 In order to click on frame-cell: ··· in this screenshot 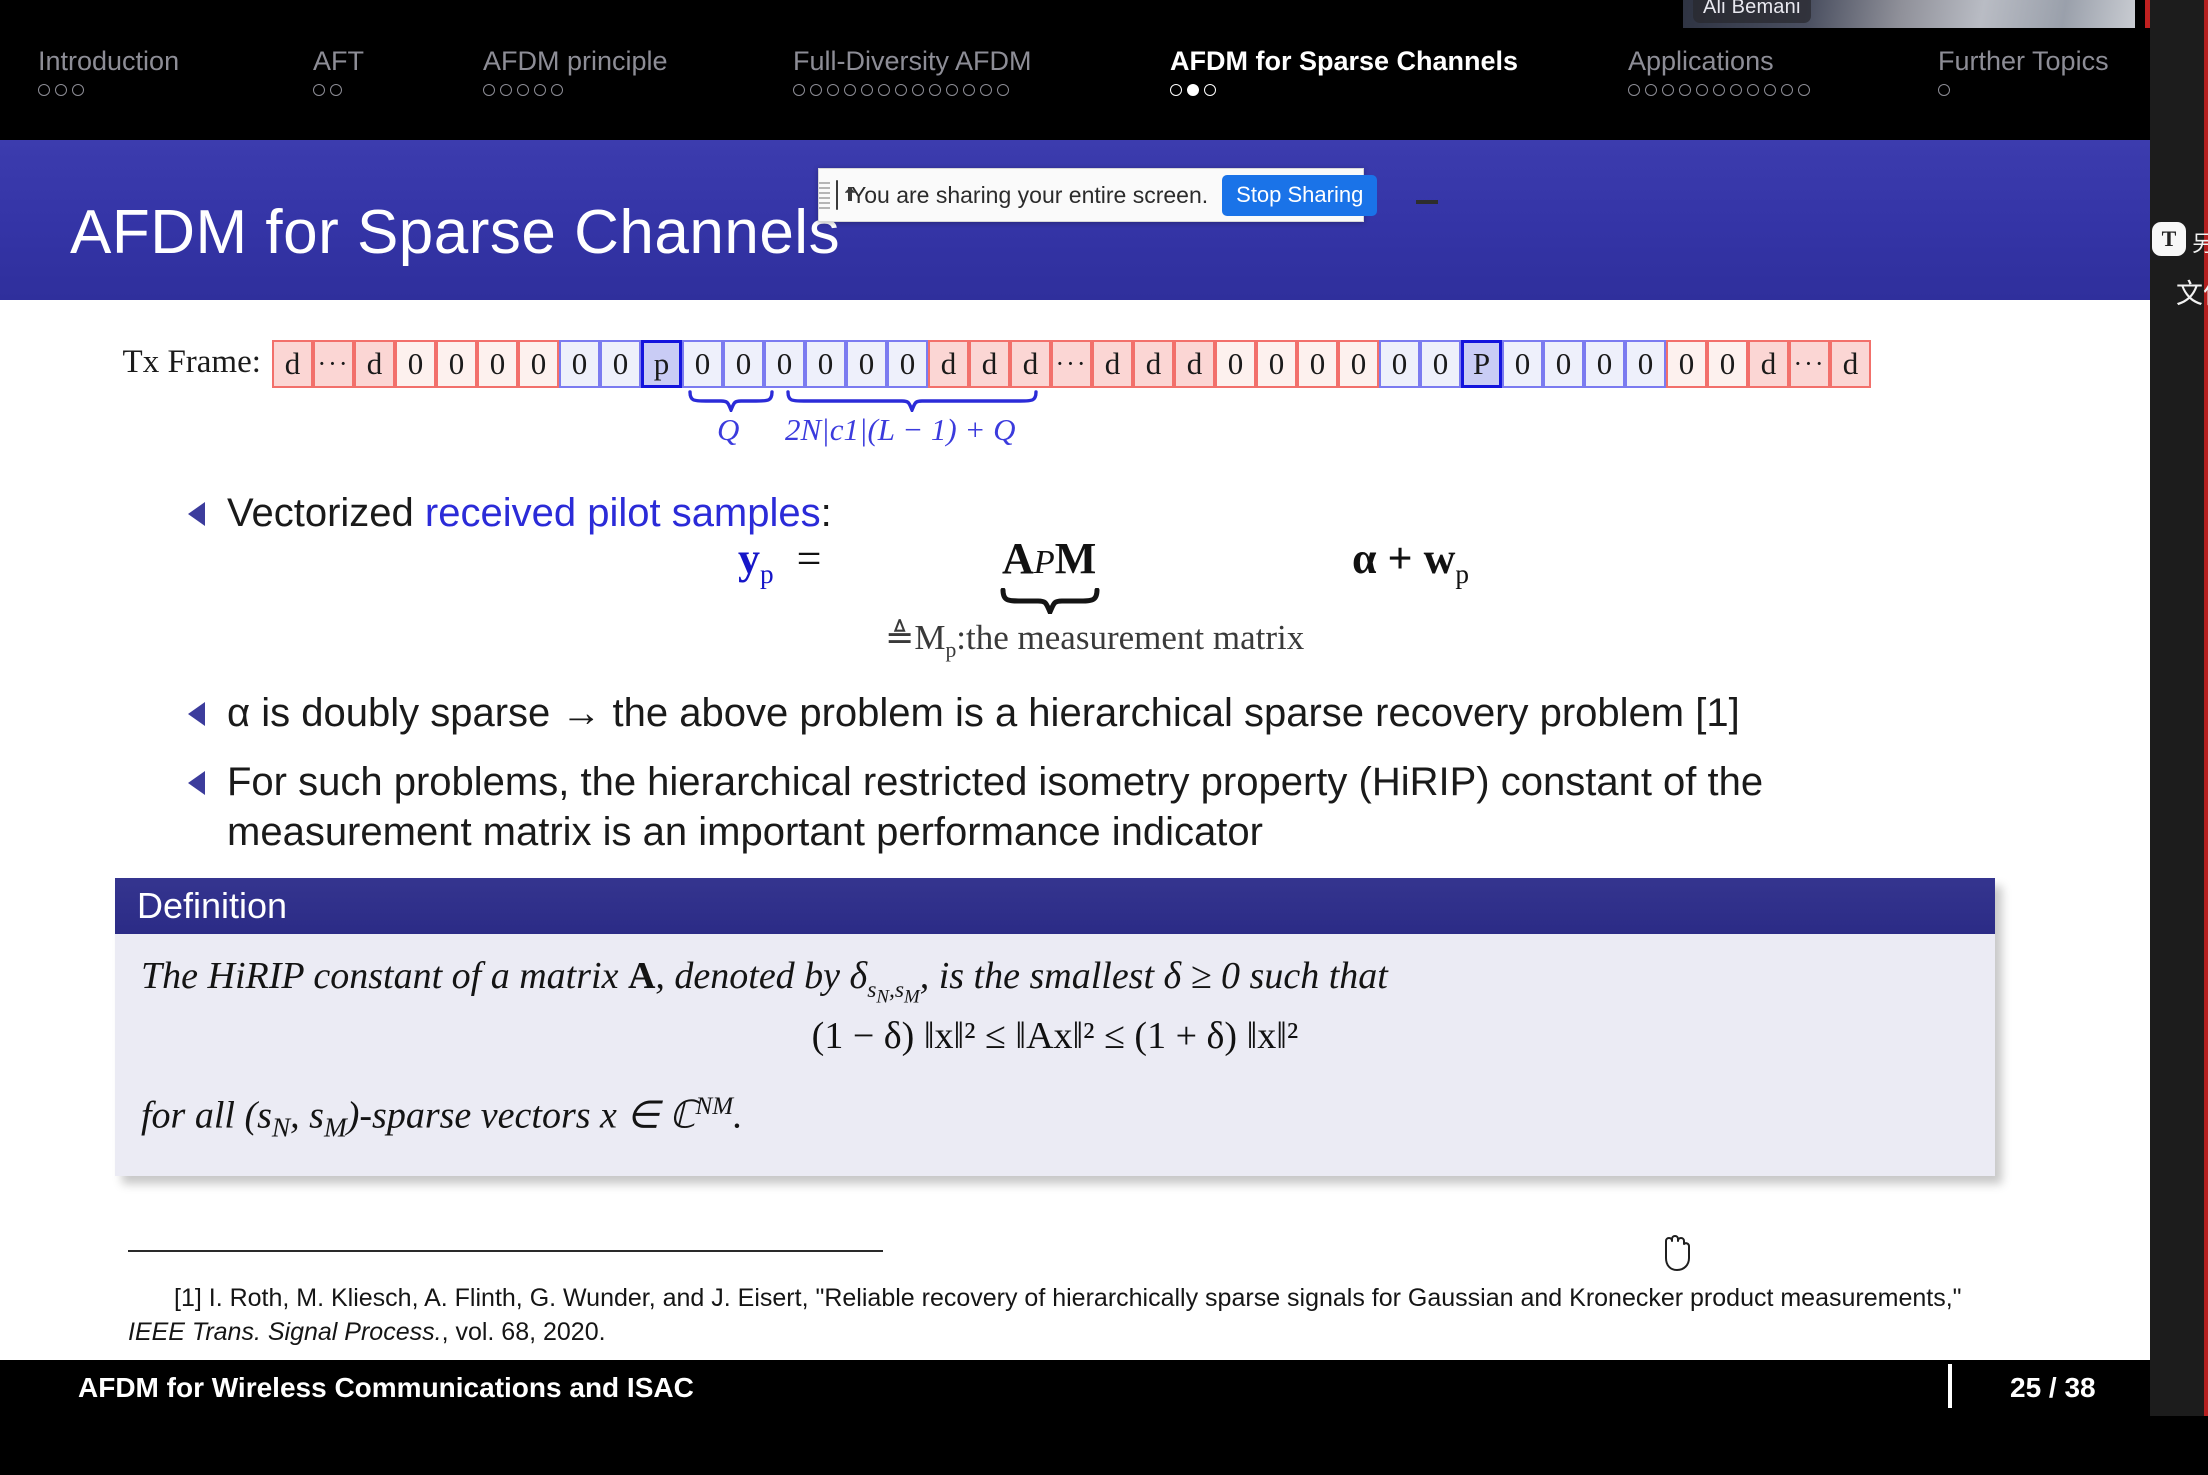, I will do `click(1809, 364)`.